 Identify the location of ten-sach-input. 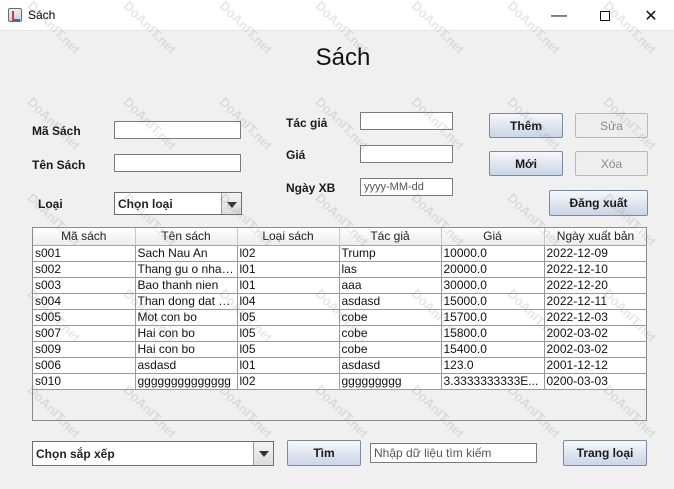
(177, 163).